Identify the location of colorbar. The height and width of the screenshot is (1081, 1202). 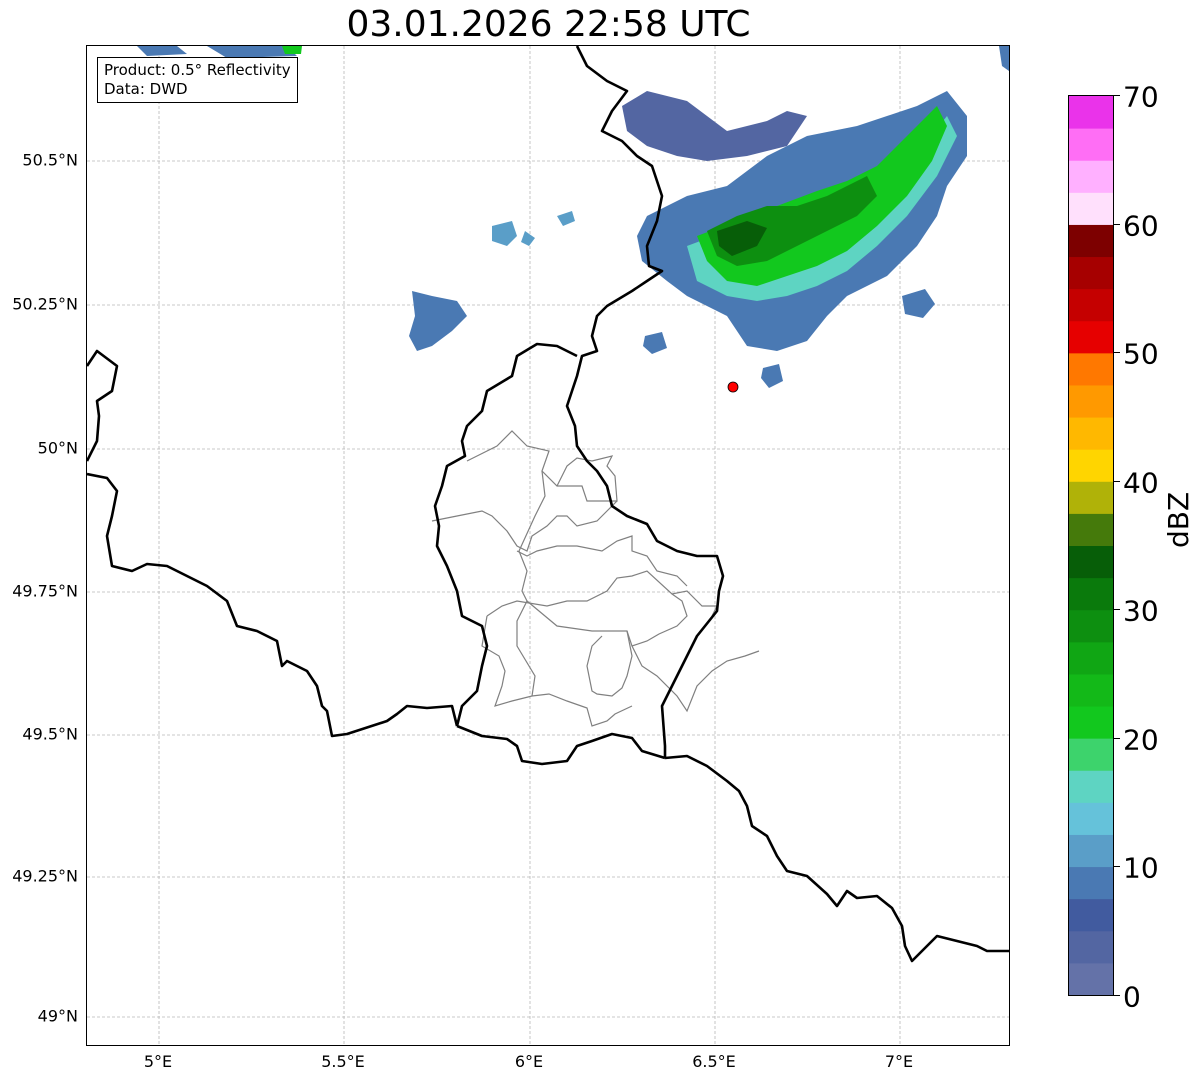
(1091, 545).